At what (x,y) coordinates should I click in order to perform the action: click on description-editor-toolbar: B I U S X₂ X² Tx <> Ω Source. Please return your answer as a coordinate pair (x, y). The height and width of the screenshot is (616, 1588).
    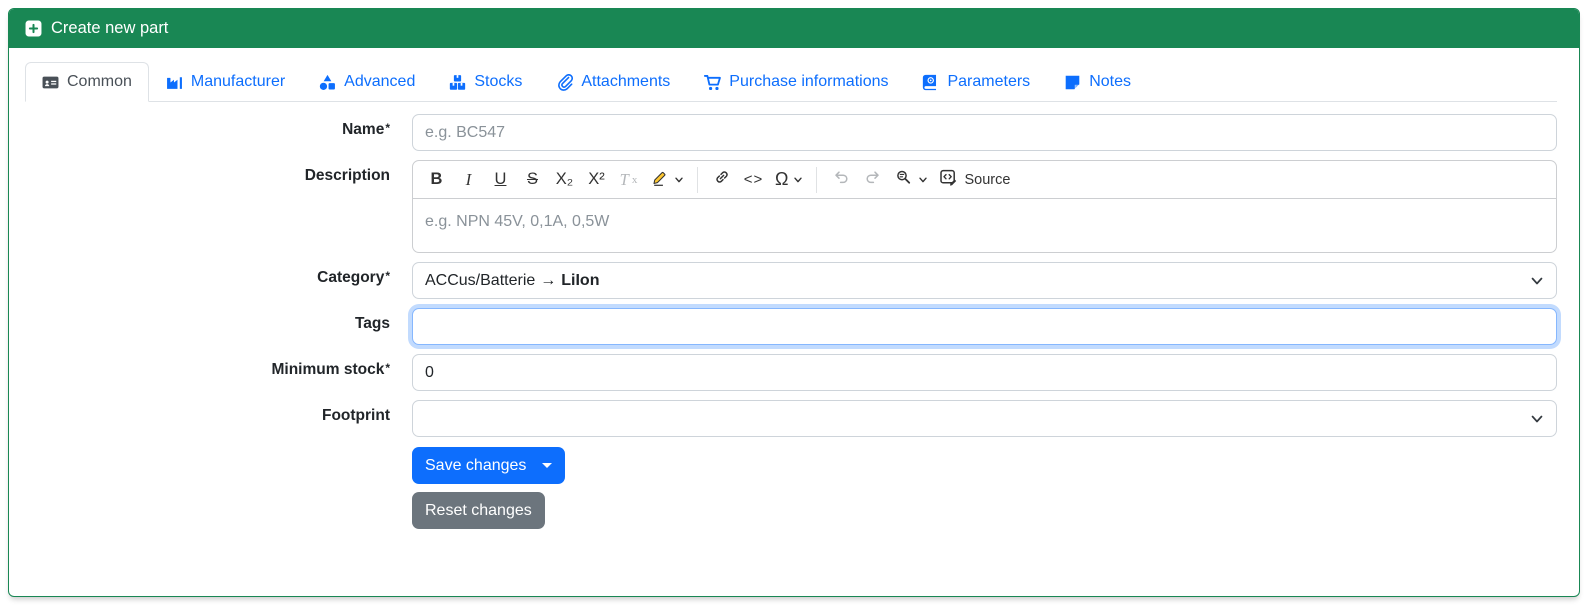
    Looking at the image, I should click on (984, 179).